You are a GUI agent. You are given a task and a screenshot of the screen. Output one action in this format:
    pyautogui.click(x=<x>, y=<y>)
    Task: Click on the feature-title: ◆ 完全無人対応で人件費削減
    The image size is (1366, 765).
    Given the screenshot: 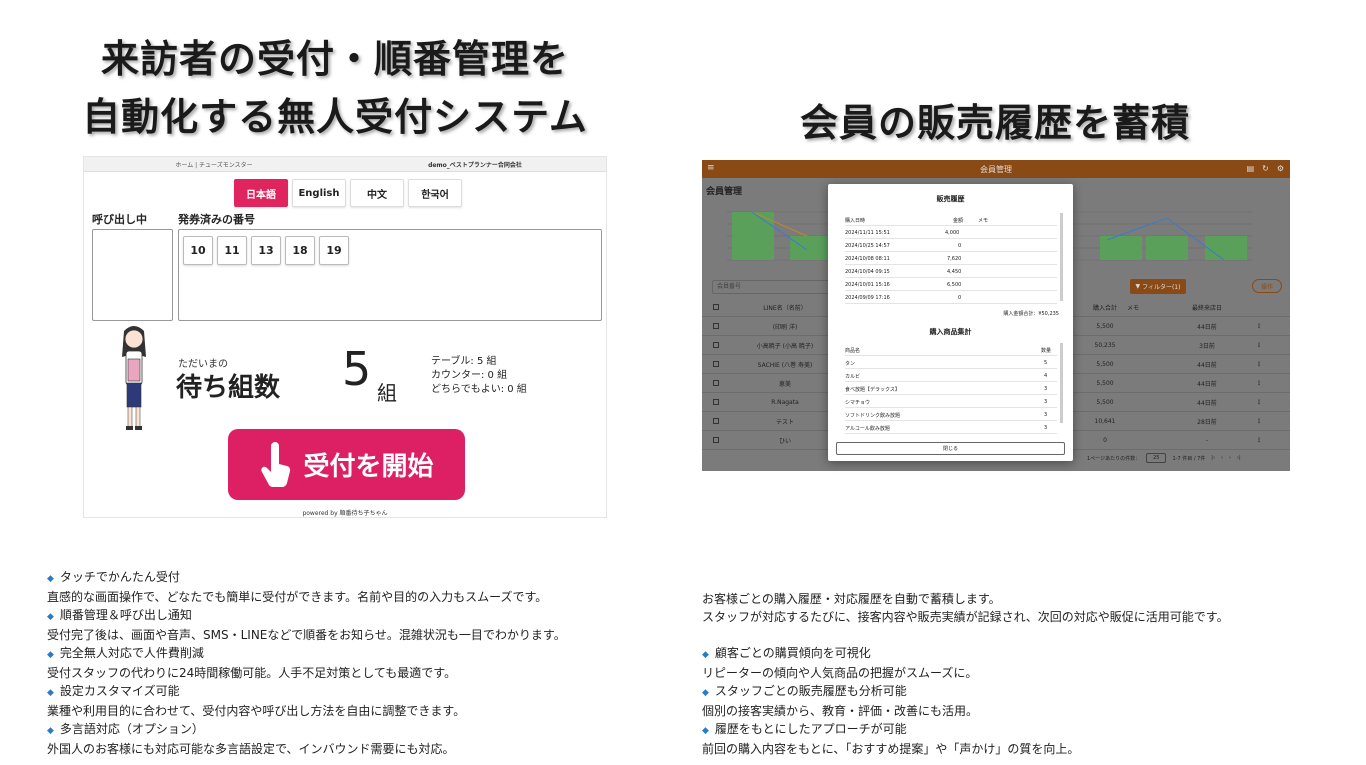 What is the action you would take?
    pyautogui.click(x=347, y=654)
    